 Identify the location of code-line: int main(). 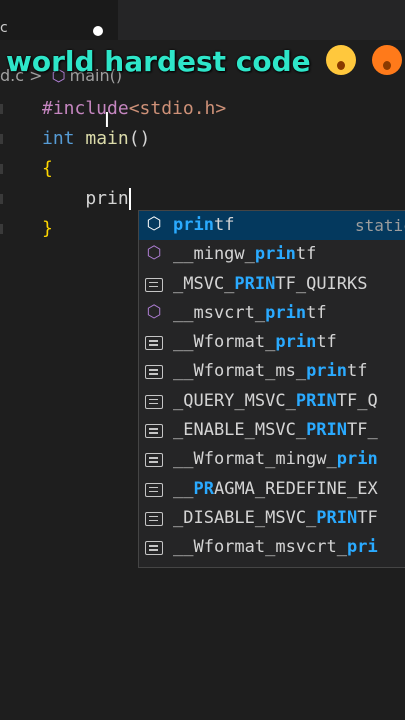
(96, 139).